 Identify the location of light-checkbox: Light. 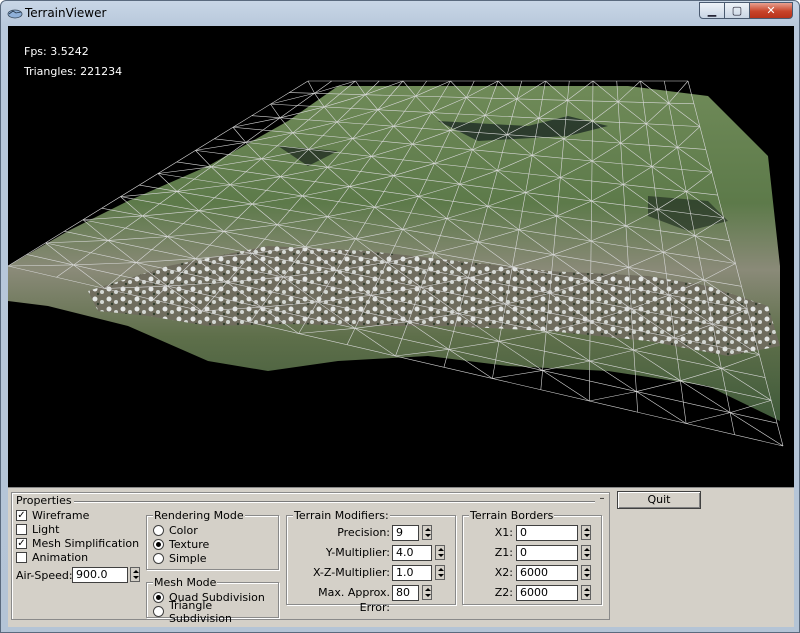
(37, 529).